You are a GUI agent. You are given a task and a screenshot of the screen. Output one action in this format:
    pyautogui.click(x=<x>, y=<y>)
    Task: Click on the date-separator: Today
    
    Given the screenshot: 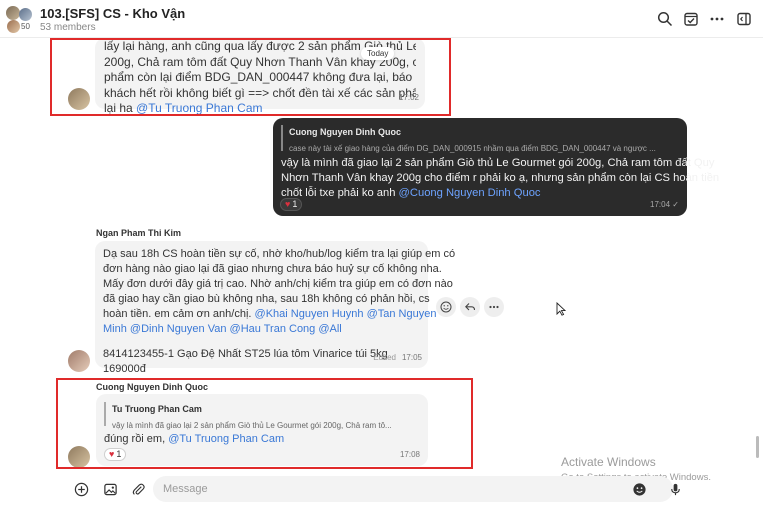 What is the action you would take?
    pyautogui.click(x=378, y=53)
    